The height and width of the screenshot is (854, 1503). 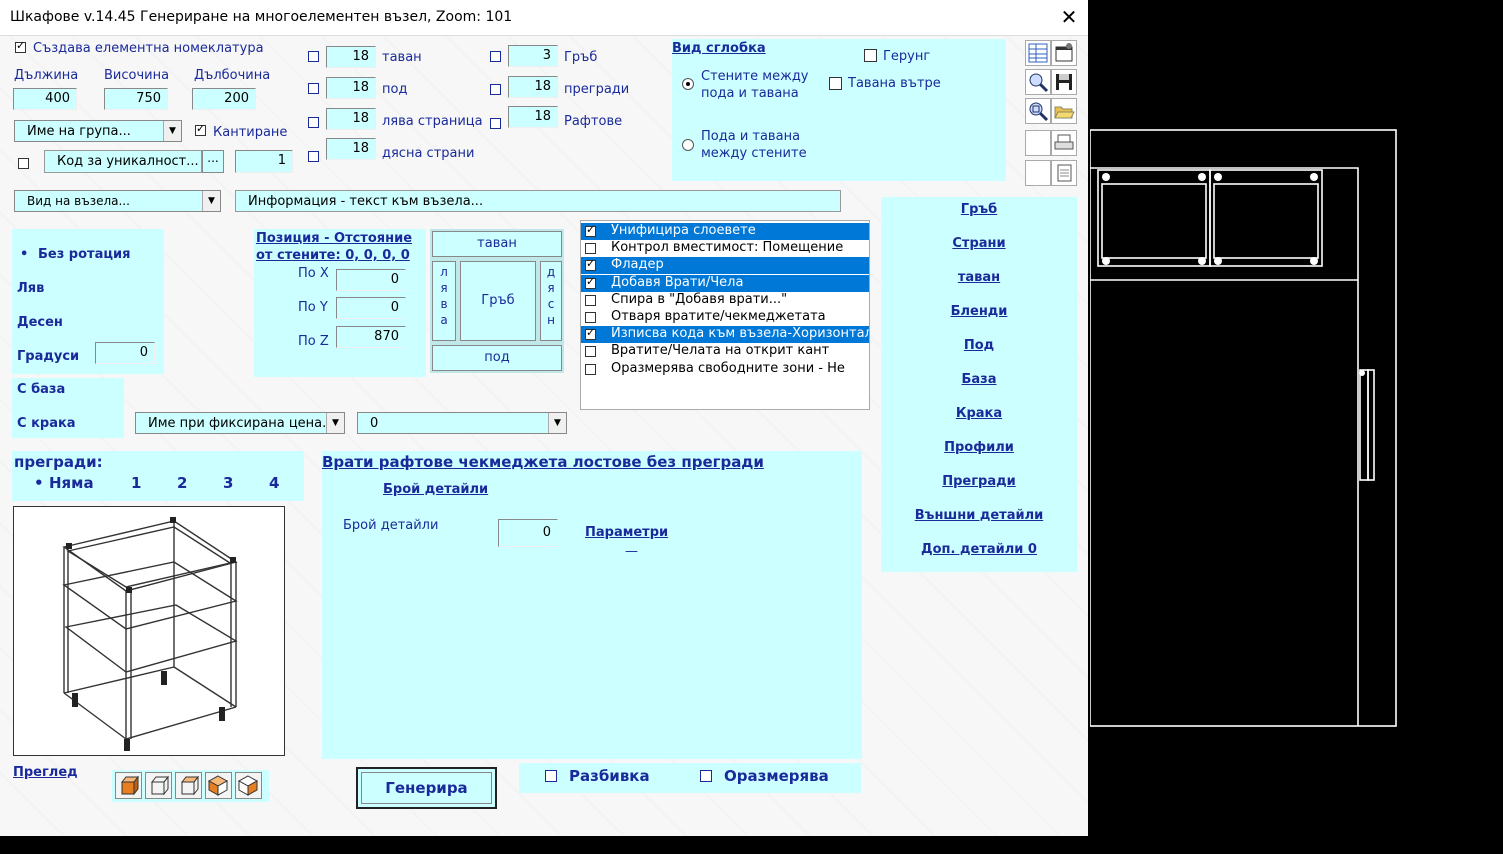 What do you see at coordinates (351, 119) in the screenshot?
I see `left-side-thickness-input: 18` at bounding box center [351, 119].